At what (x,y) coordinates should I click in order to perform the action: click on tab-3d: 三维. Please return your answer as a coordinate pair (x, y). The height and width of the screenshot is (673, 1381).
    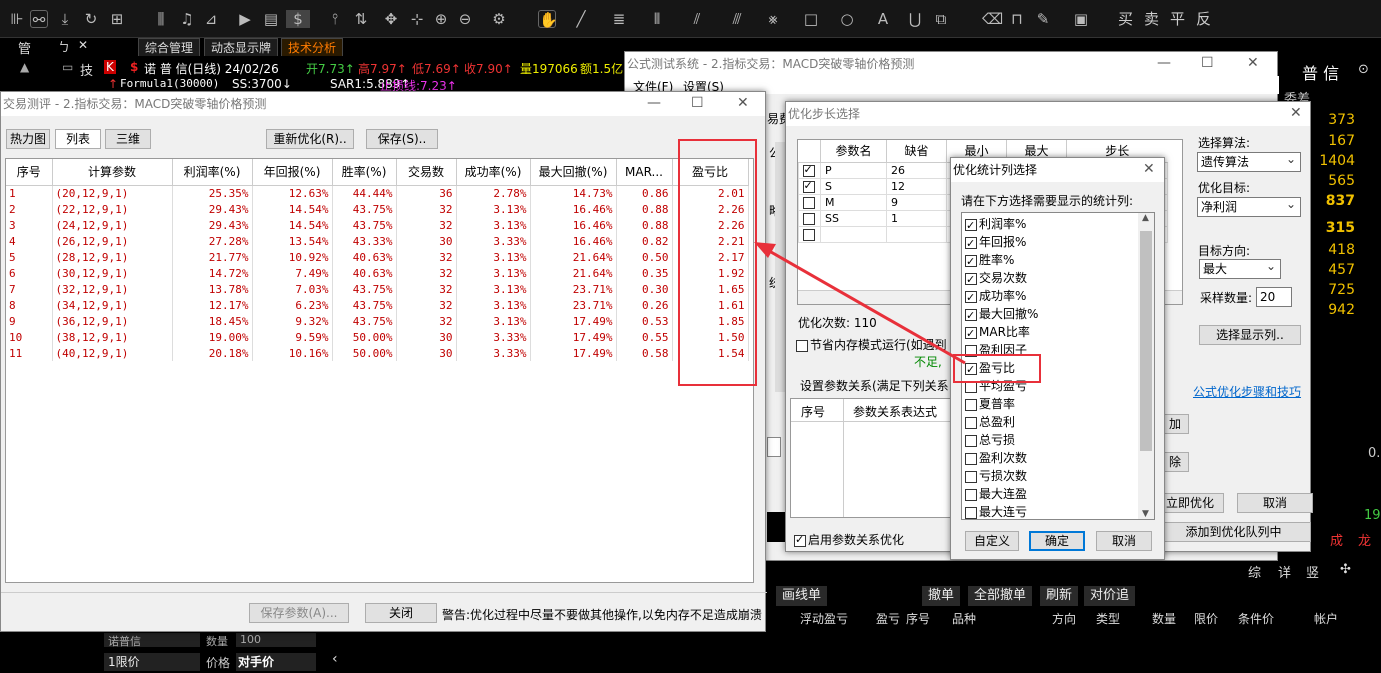
    Looking at the image, I should click on (128, 139).